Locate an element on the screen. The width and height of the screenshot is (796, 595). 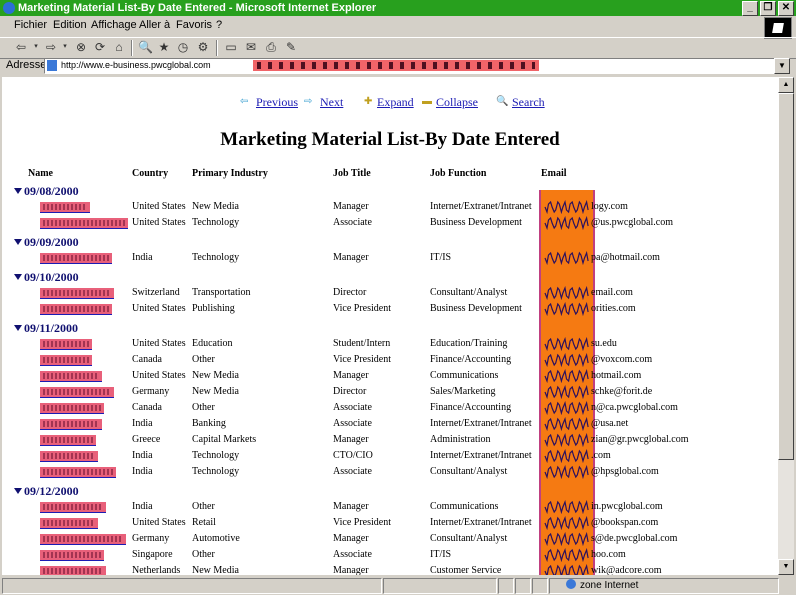
favorites-icon: ★ is located at coordinates (164, 47).